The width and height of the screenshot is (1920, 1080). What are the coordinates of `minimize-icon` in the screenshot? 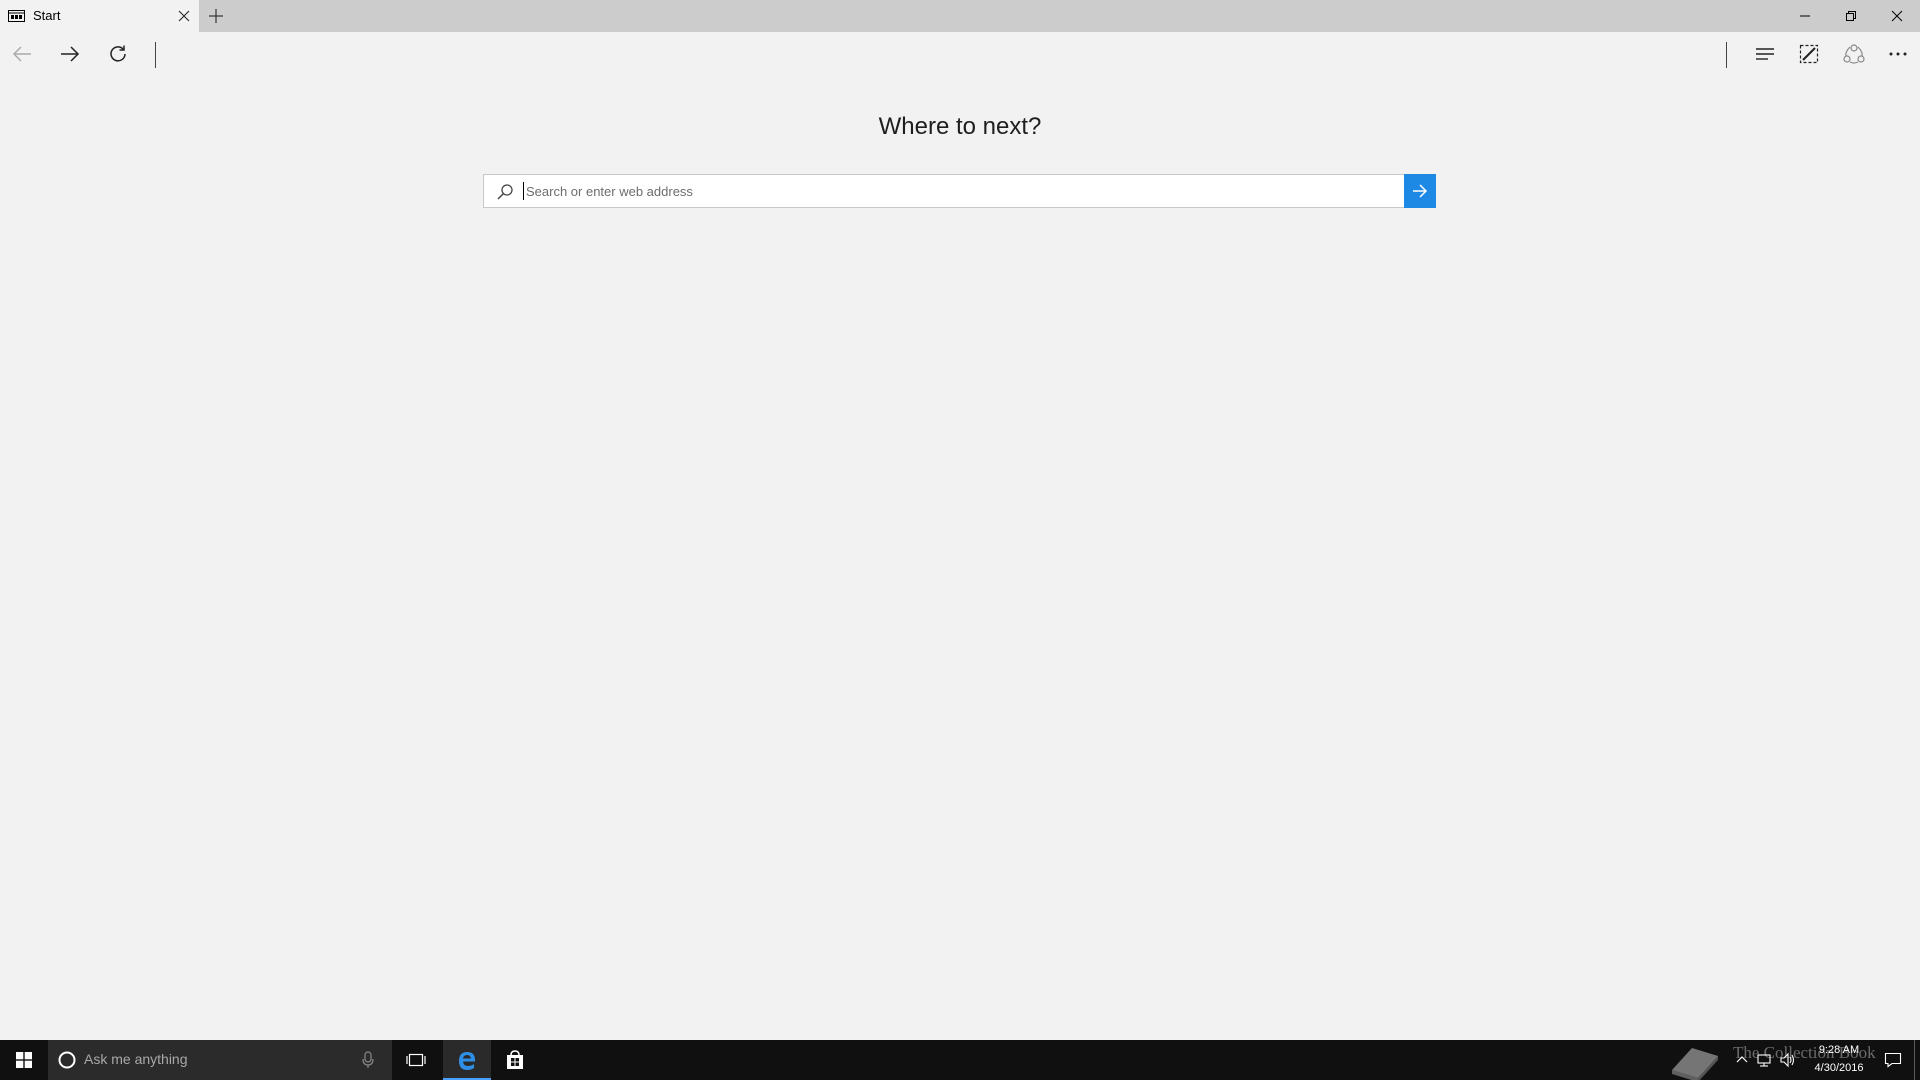 It's located at (1805, 16).